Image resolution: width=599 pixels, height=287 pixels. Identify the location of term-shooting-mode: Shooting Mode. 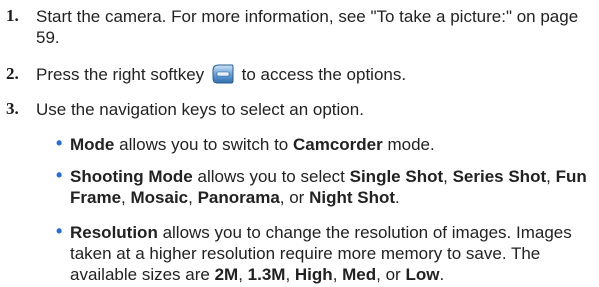
(131, 176).